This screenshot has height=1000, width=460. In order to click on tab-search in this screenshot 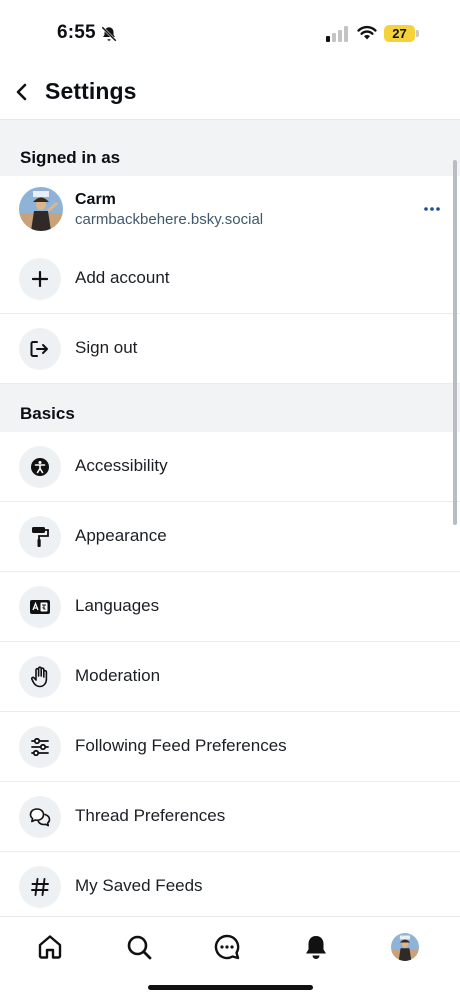, I will do `click(139, 947)`.